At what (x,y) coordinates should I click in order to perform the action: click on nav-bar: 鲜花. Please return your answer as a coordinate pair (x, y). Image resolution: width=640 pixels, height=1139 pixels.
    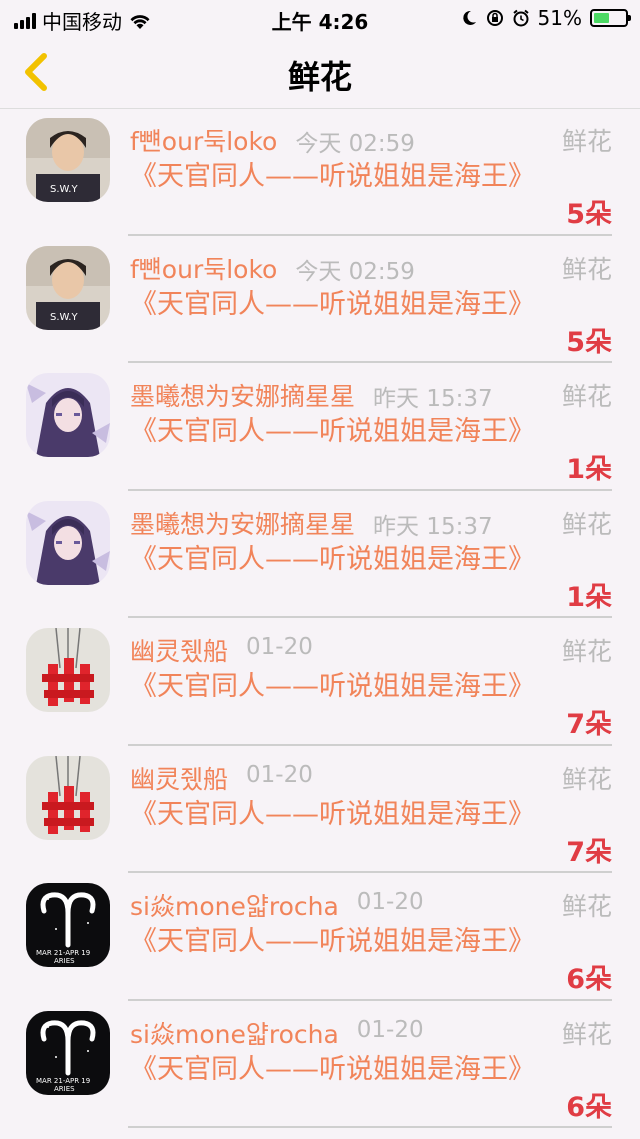
    Looking at the image, I should click on (320, 72).